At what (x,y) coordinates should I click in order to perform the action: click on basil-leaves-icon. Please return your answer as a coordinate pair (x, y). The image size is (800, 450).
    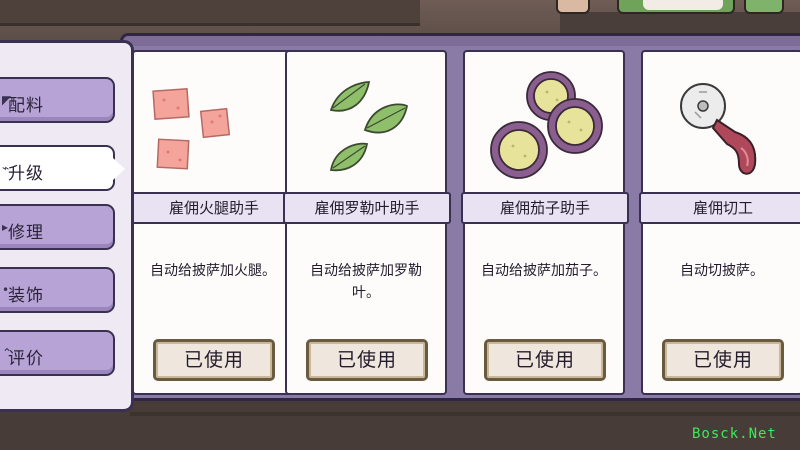
    Looking at the image, I should click on (366, 122).